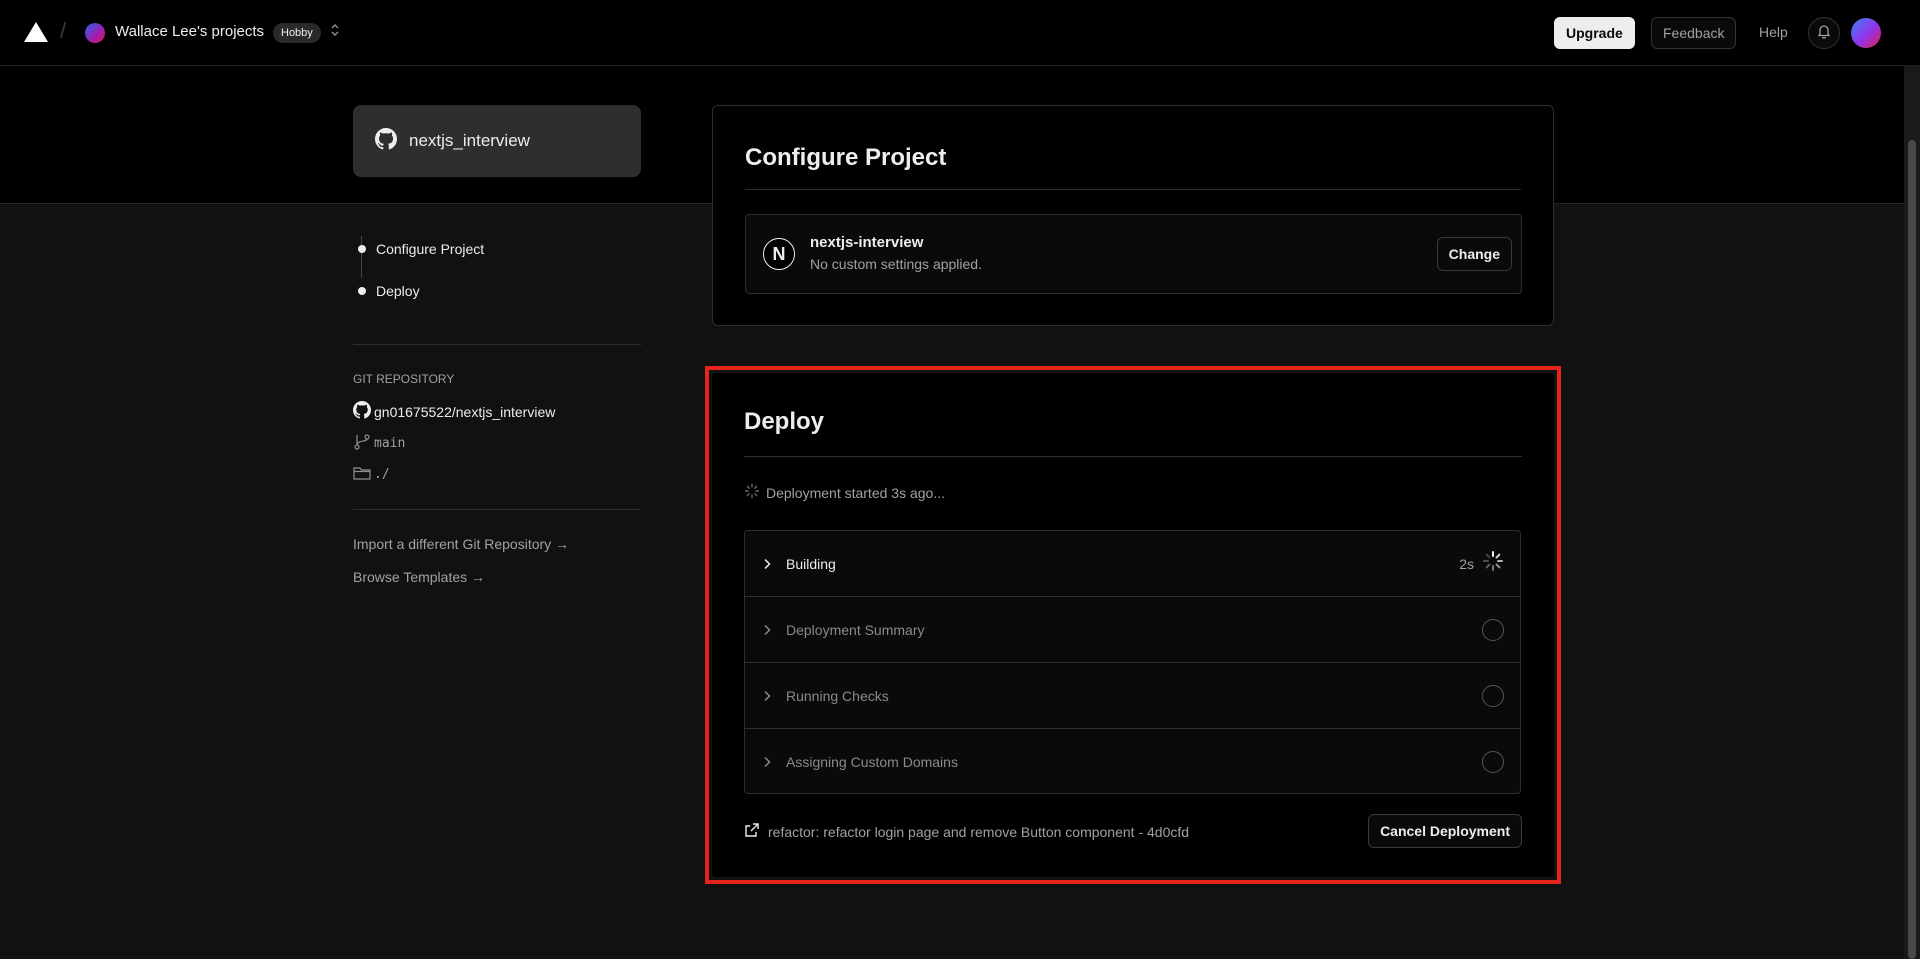 This screenshot has height=959, width=1920. I want to click on git-branch-row: main, so click(379, 443).